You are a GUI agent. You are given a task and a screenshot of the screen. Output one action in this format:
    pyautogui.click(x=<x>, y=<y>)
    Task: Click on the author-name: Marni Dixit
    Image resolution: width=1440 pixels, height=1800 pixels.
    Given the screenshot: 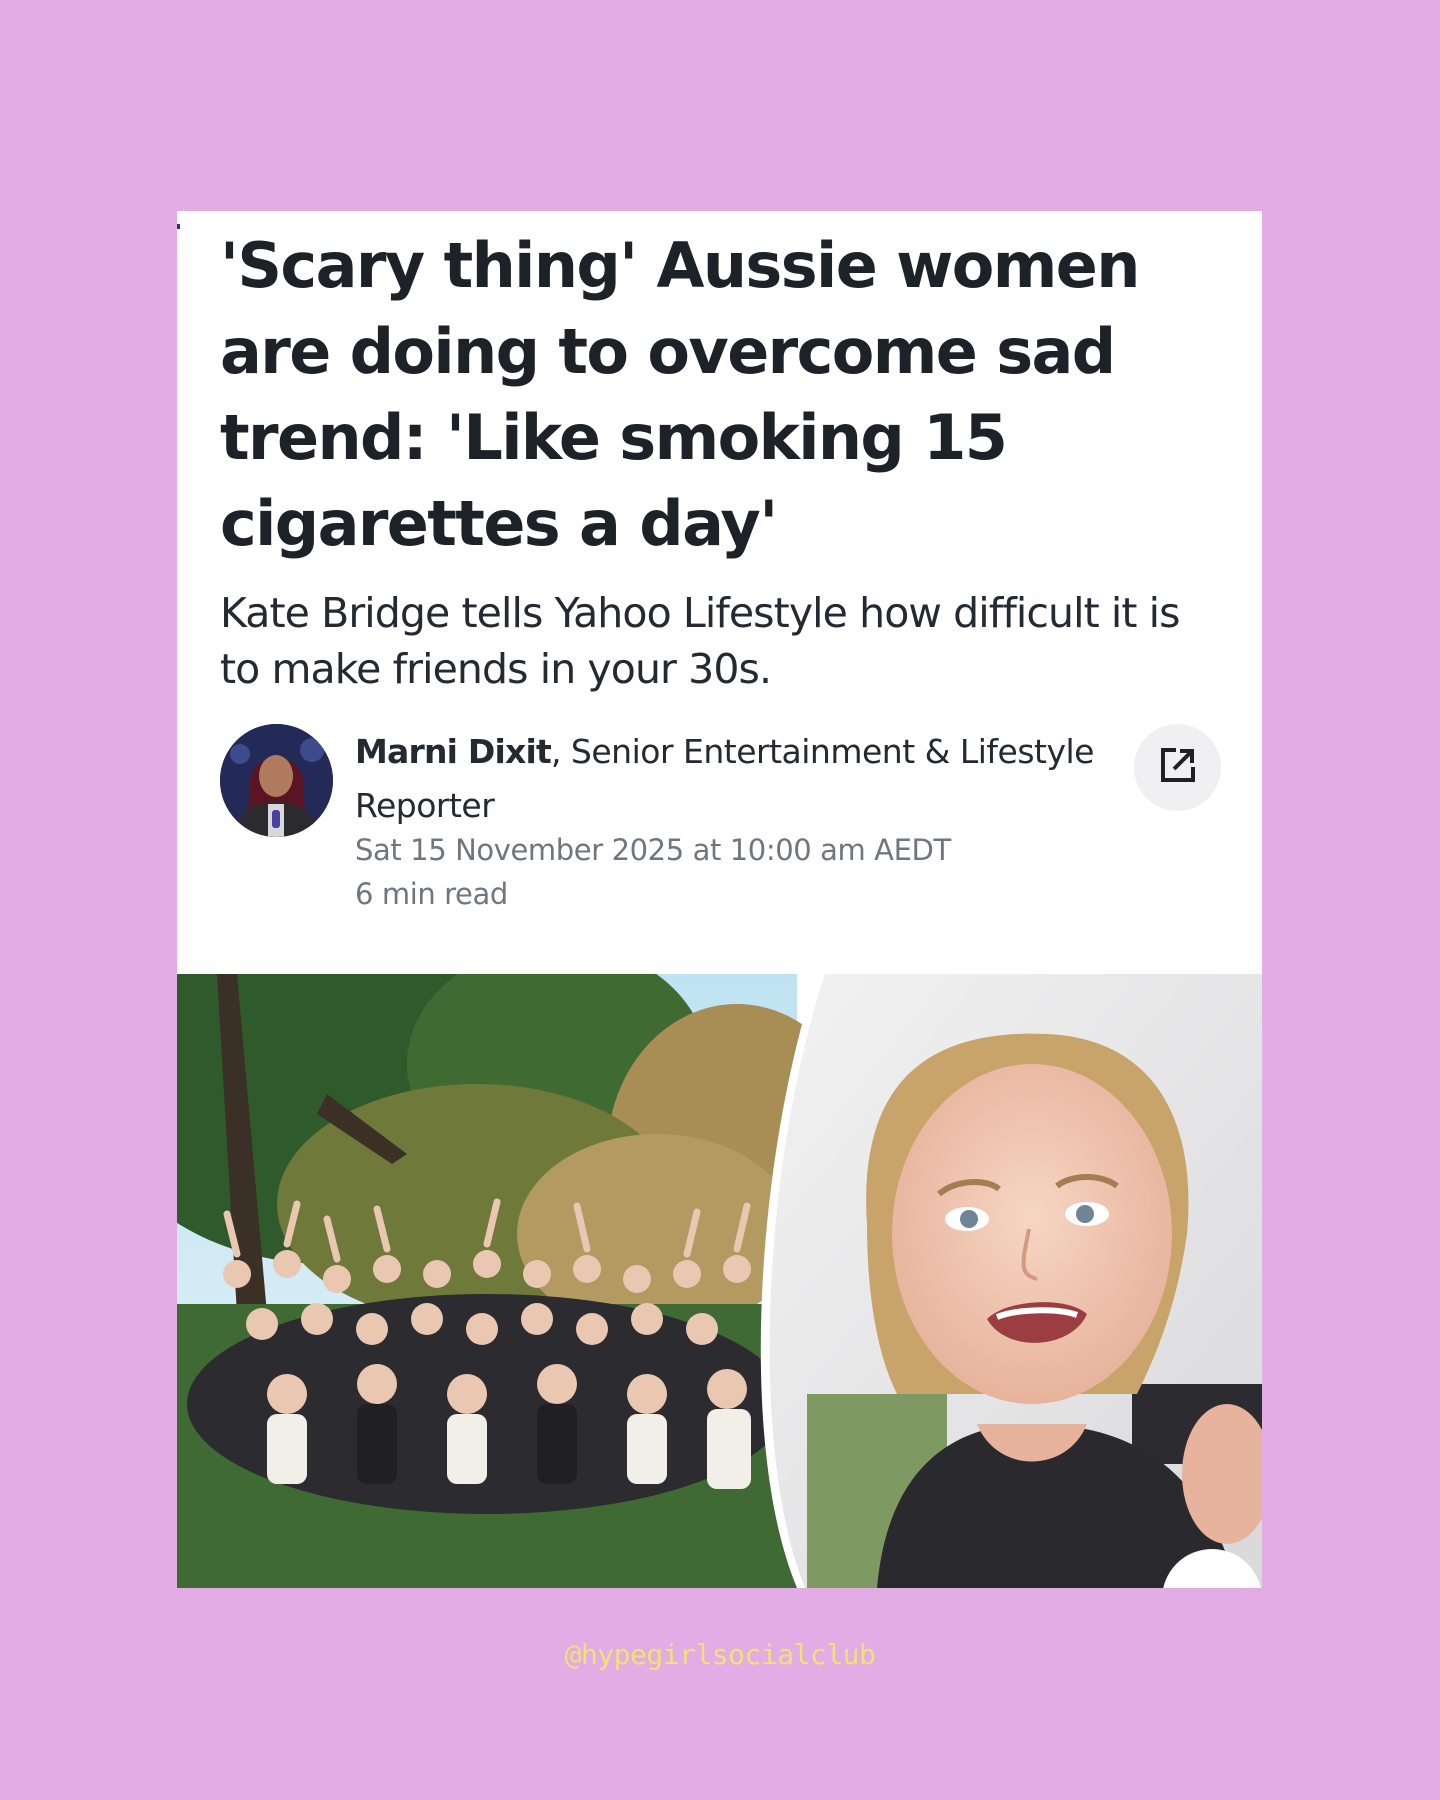 What is the action you would take?
    pyautogui.click(x=453, y=751)
    